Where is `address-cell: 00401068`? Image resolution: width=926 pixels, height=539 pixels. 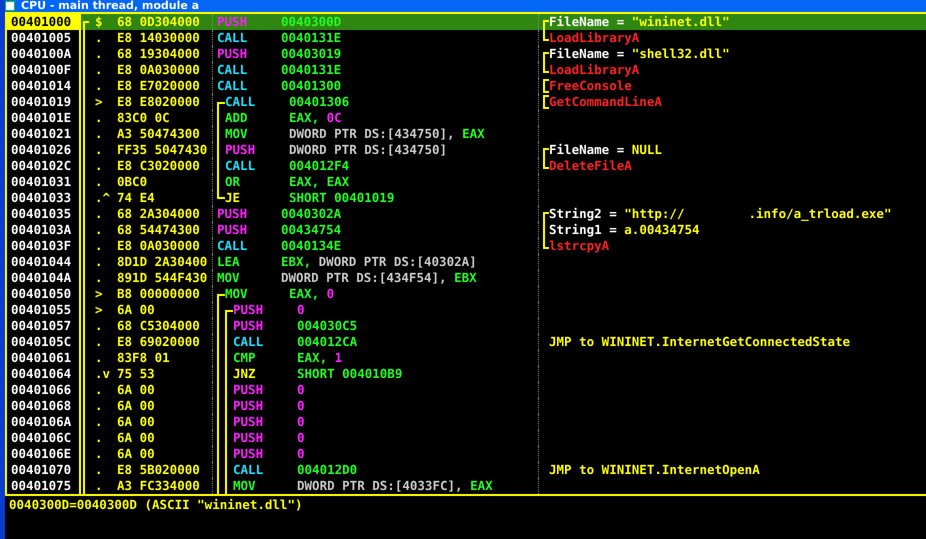
address-cell: 00401068 is located at coordinates (43, 406).